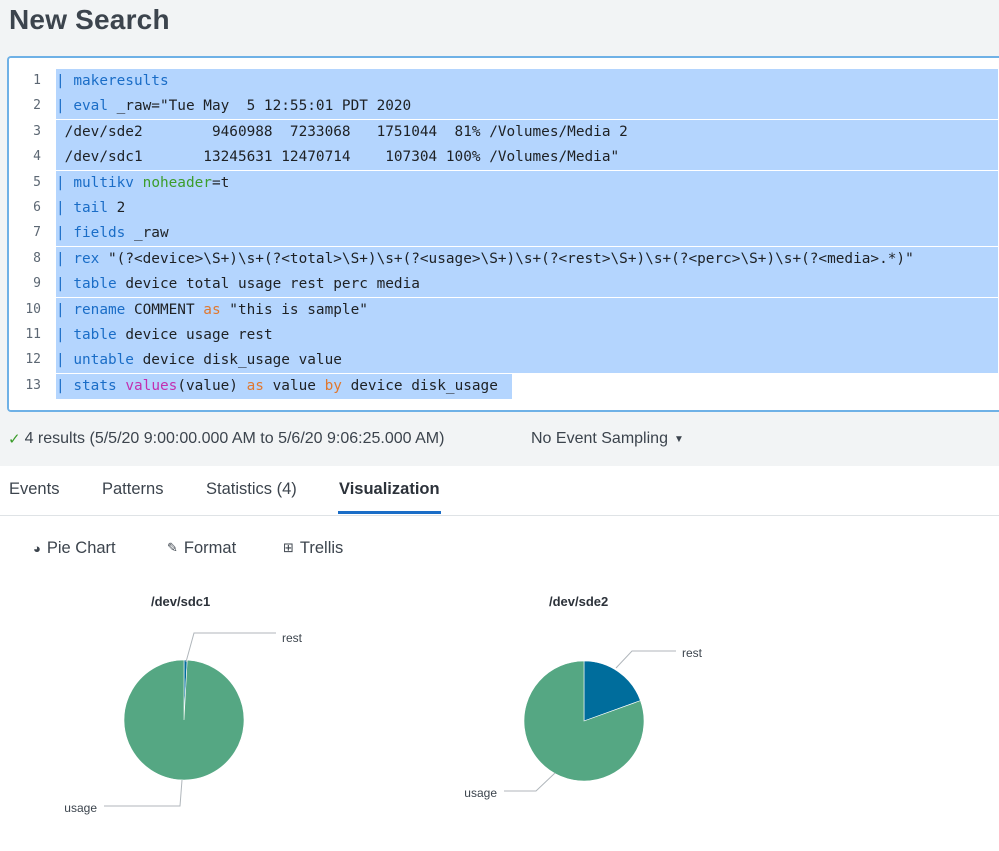 The height and width of the screenshot is (851, 999). I want to click on pie-charts: rest usage rest usage, so click(383, 723).